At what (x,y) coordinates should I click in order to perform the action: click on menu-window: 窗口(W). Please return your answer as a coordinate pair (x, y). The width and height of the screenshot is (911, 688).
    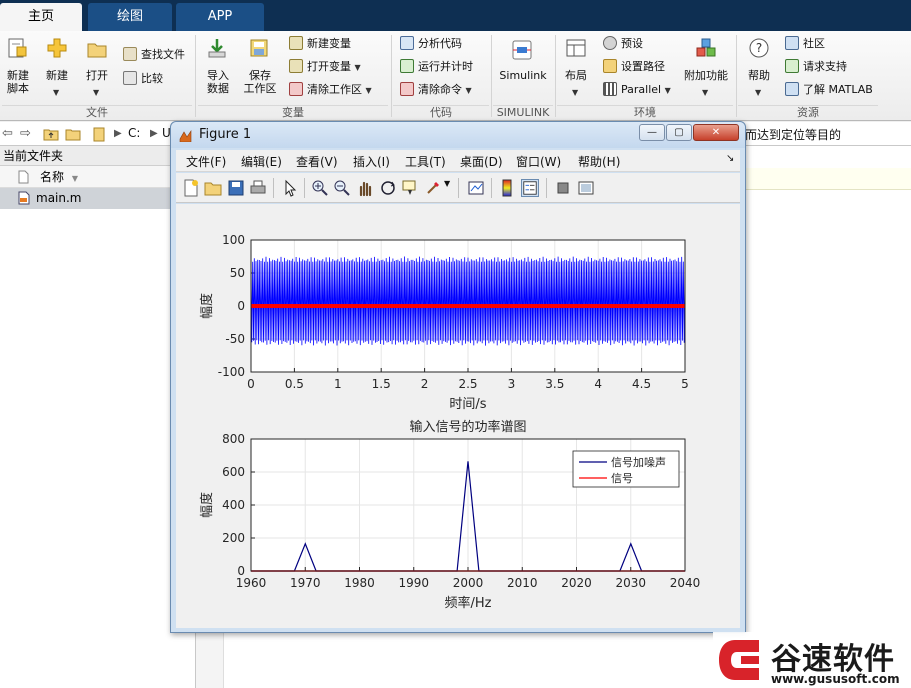
    Looking at the image, I should click on (538, 161).